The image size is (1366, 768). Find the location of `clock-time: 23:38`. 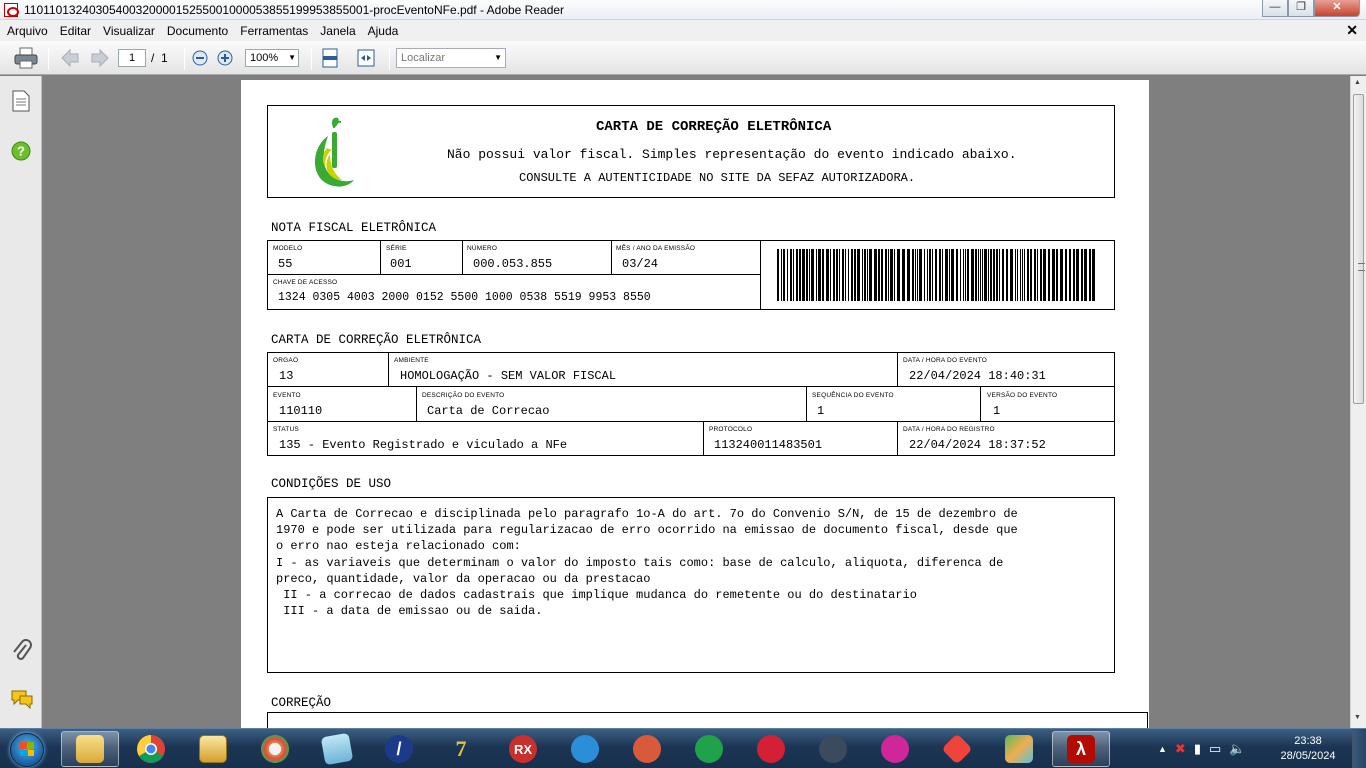

clock-time: 23:38 is located at coordinates (1308, 741).